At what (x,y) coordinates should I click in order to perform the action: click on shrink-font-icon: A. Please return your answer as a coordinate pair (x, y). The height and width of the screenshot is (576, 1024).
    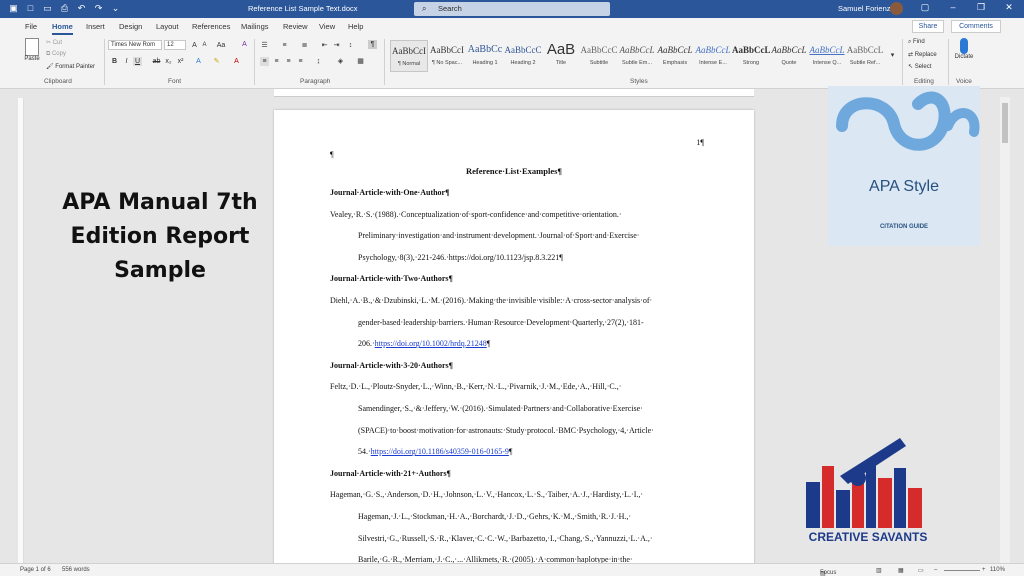
    Looking at the image, I should click on (204, 45).